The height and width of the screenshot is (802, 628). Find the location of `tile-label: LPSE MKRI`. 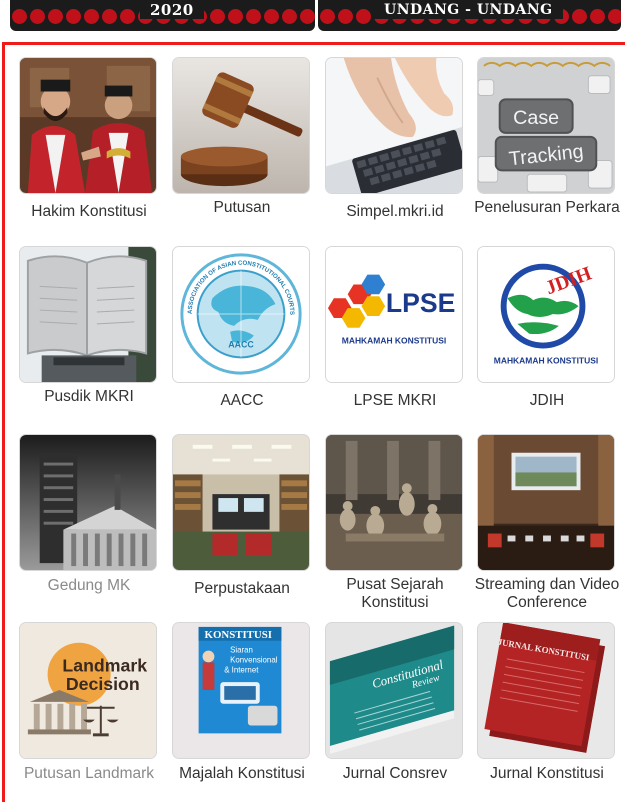

tile-label: LPSE MKRI is located at coordinates (395, 400).